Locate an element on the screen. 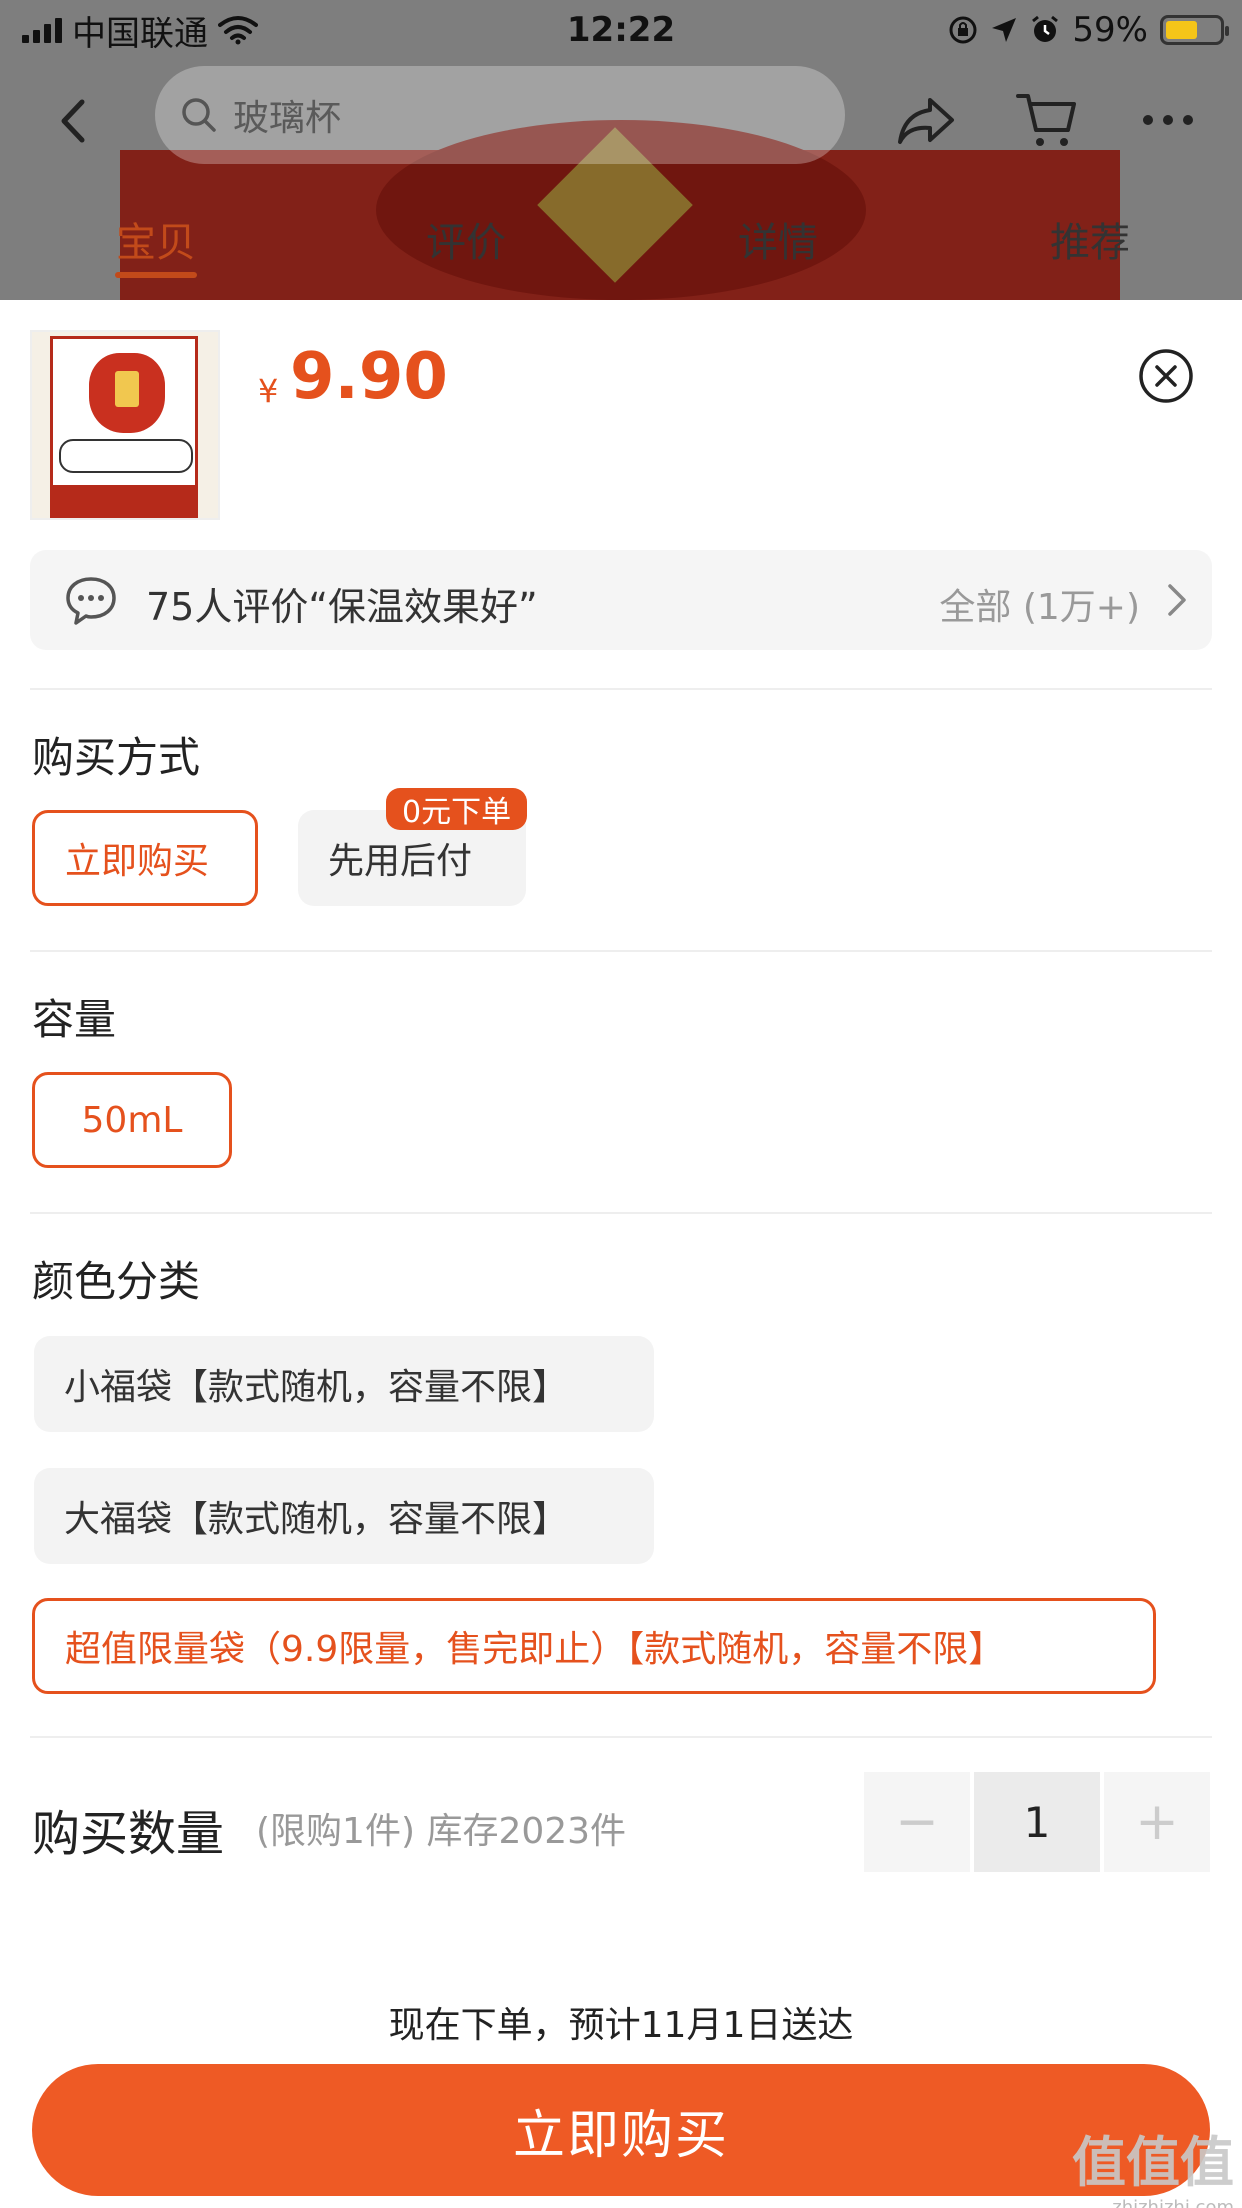 The image size is (1242, 2208). battery-percent: 59% is located at coordinates (1110, 30).